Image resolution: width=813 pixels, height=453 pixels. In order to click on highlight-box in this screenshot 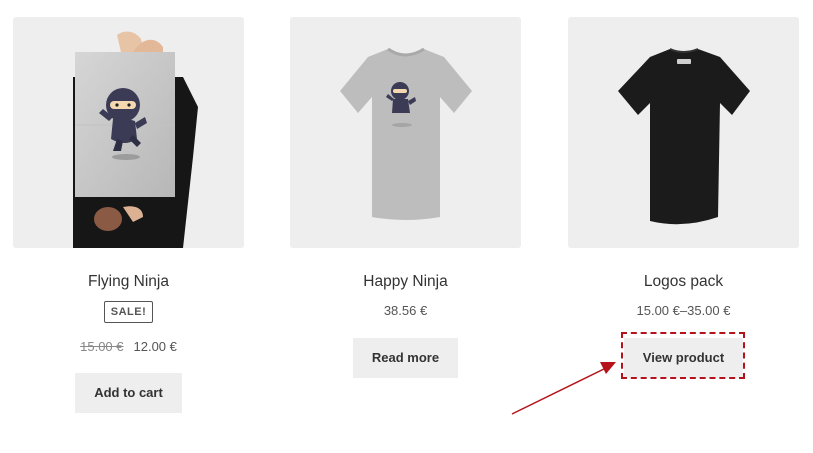, I will do `click(683, 355)`.